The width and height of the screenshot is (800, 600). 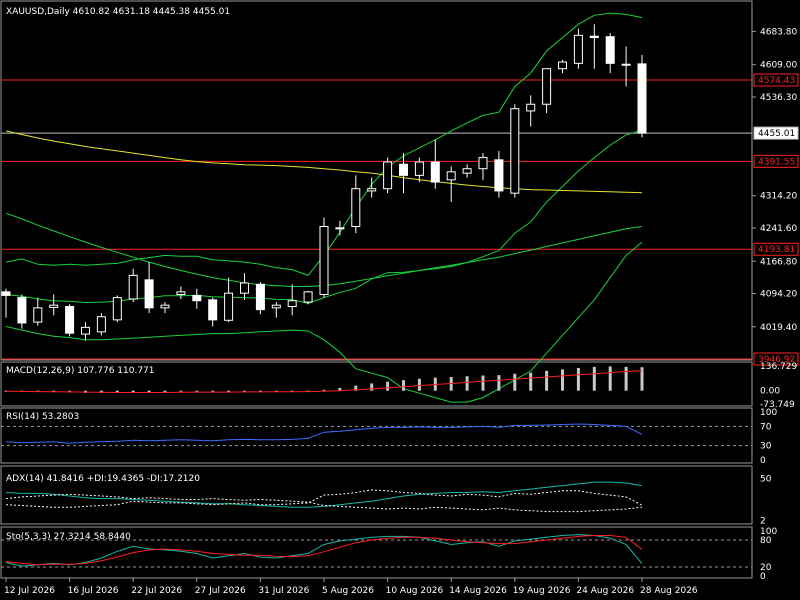 I want to click on x-axis-tick-label: 14 Aug 2026, so click(x=478, y=591).